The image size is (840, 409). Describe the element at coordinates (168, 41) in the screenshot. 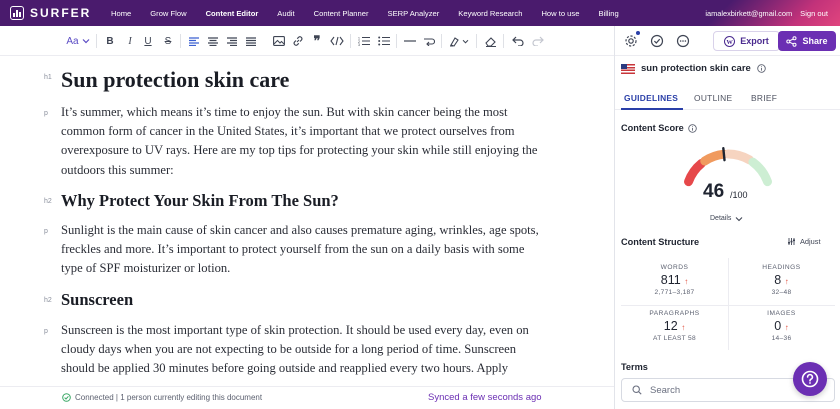

I see `strikethrough-icon: S` at that location.